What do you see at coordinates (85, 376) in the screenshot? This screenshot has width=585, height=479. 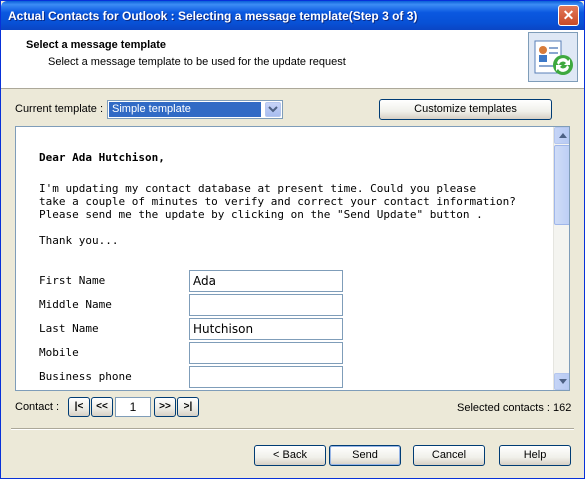 I see `business-phone-label: Business phone` at bounding box center [85, 376].